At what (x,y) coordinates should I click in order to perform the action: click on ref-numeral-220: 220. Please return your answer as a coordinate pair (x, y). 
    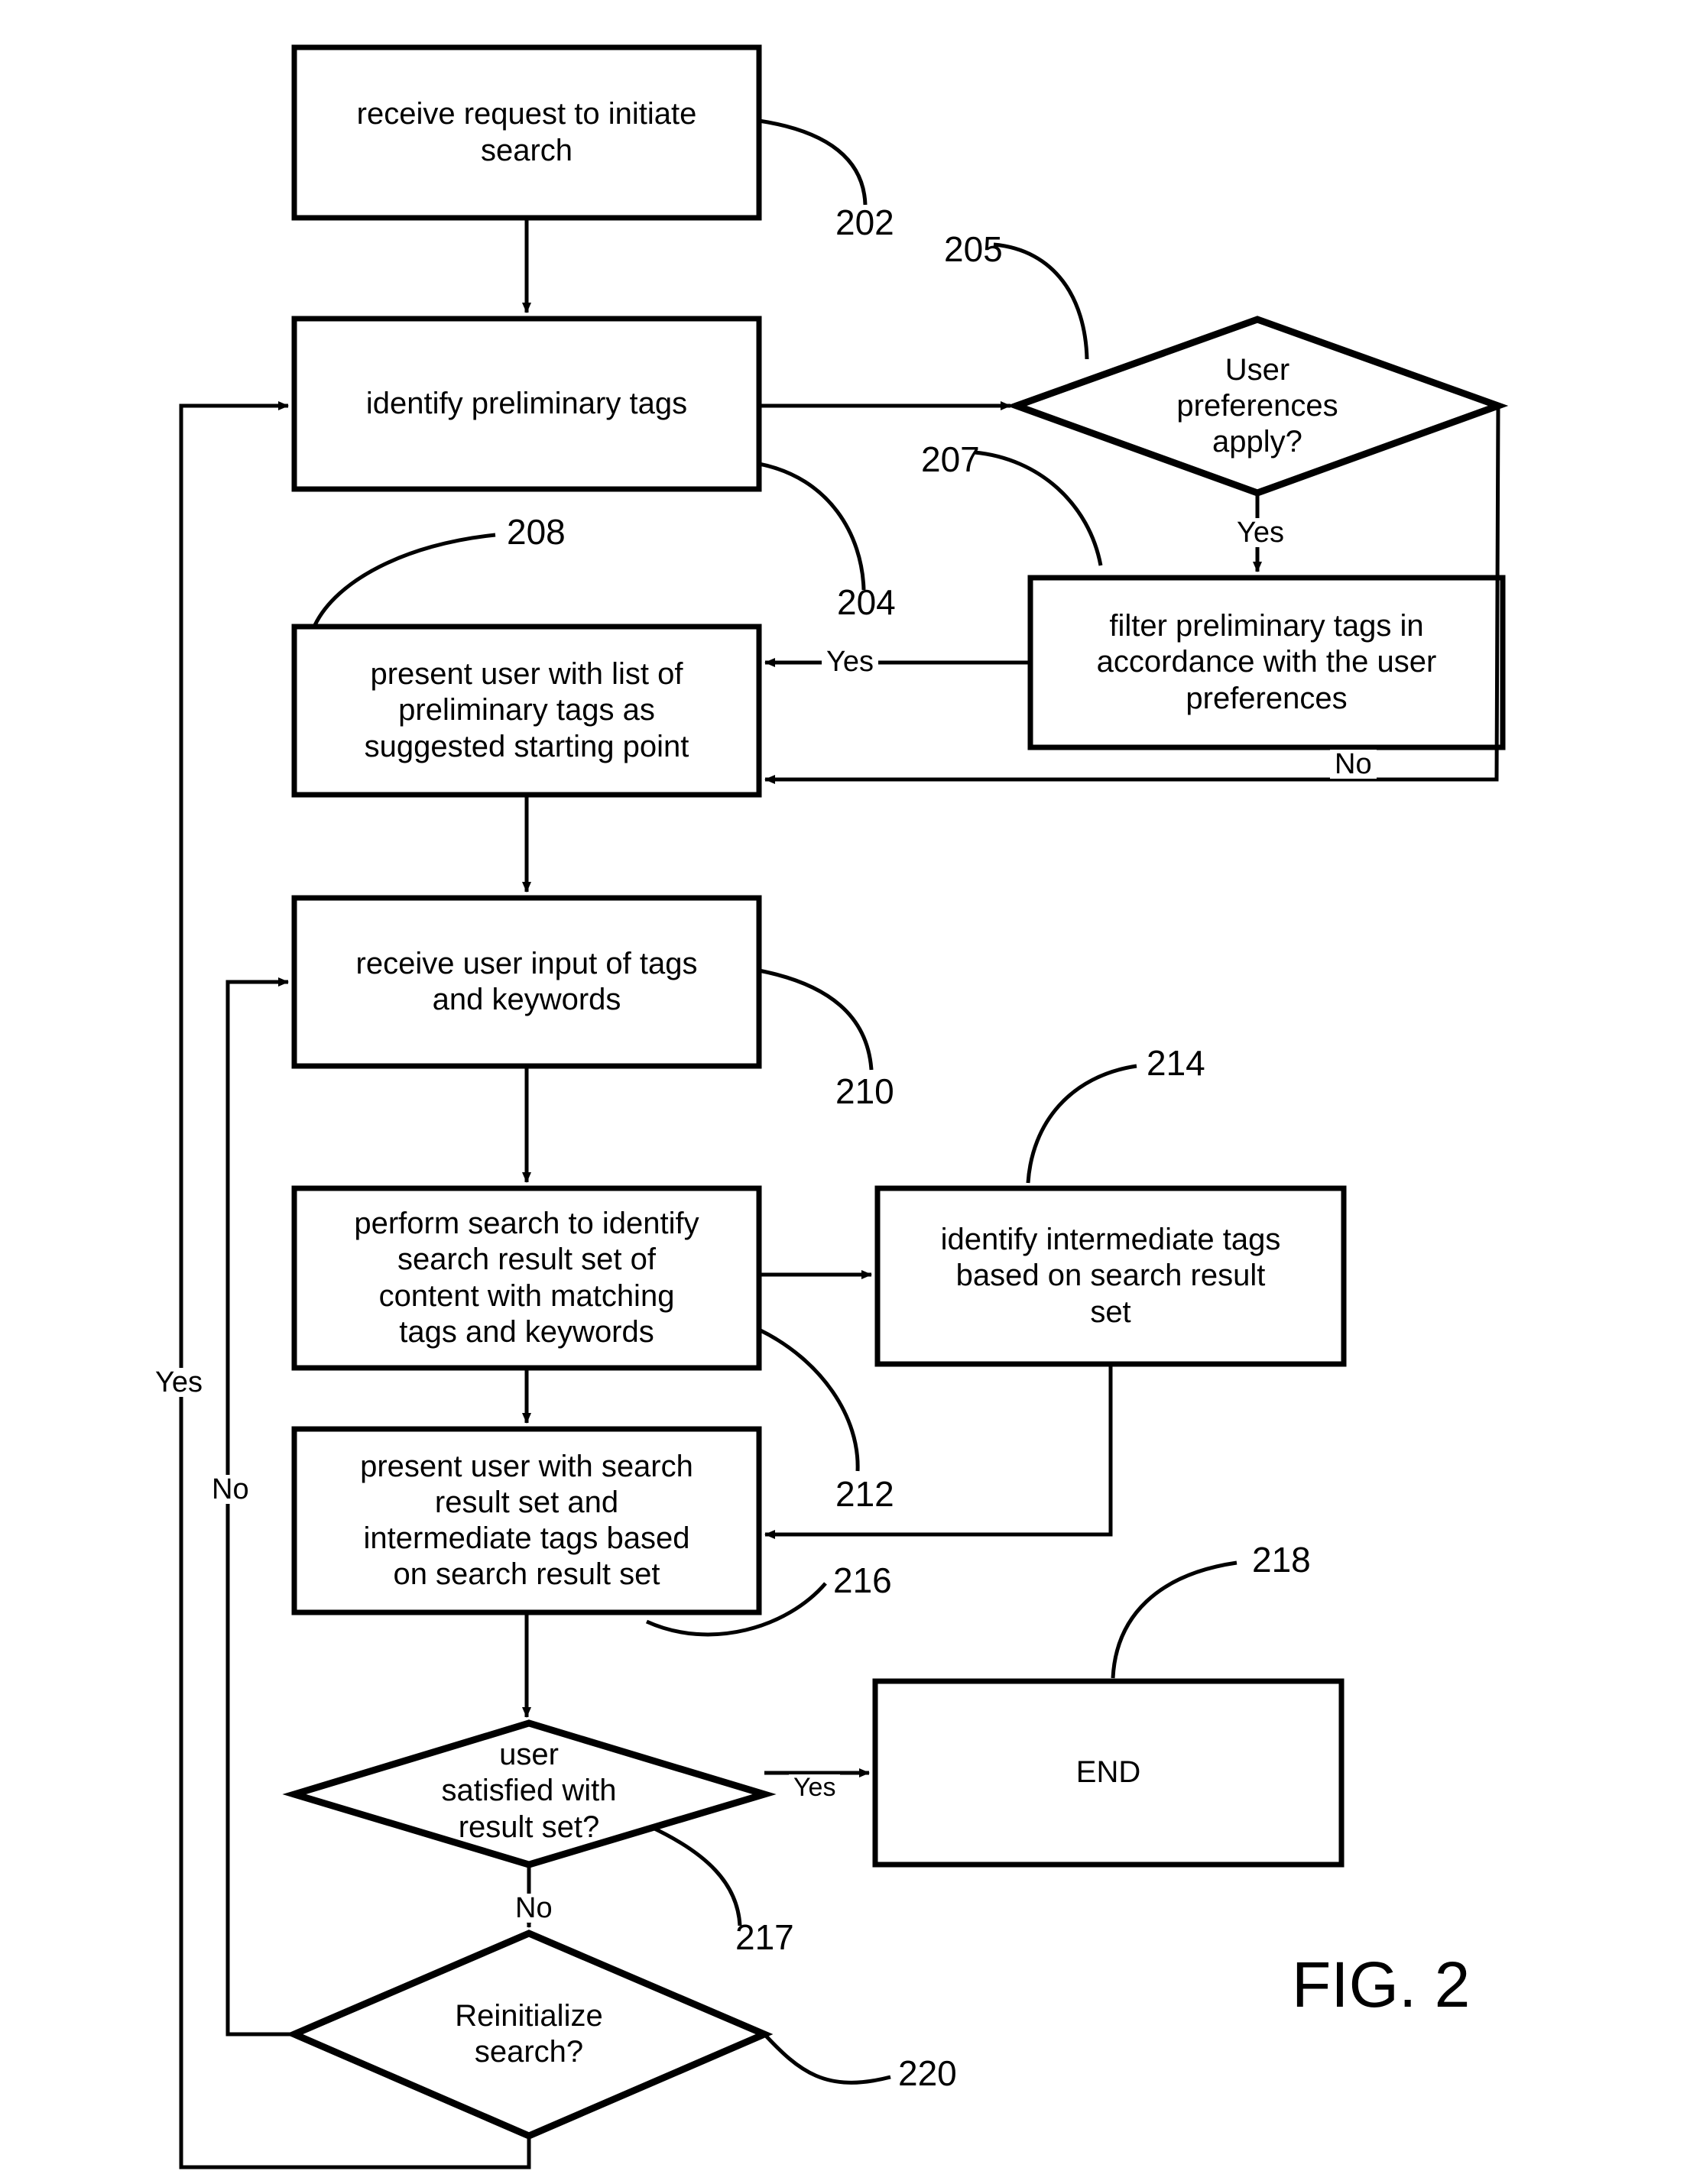
    Looking at the image, I should click on (928, 2073).